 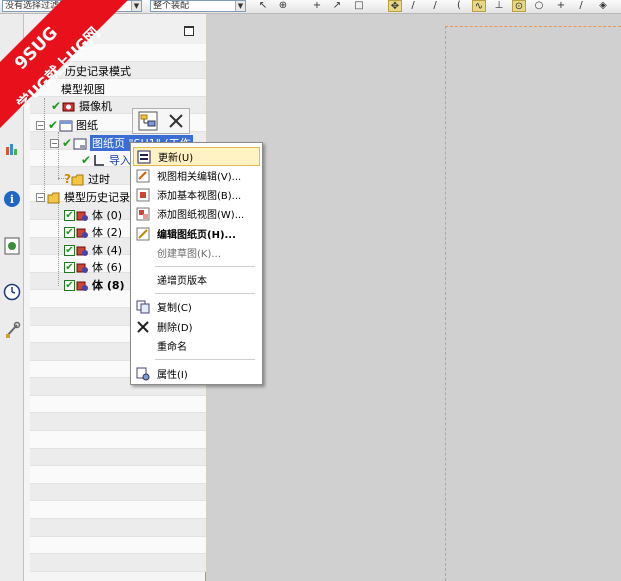 I want to click on history-tab, so click(x=12, y=292).